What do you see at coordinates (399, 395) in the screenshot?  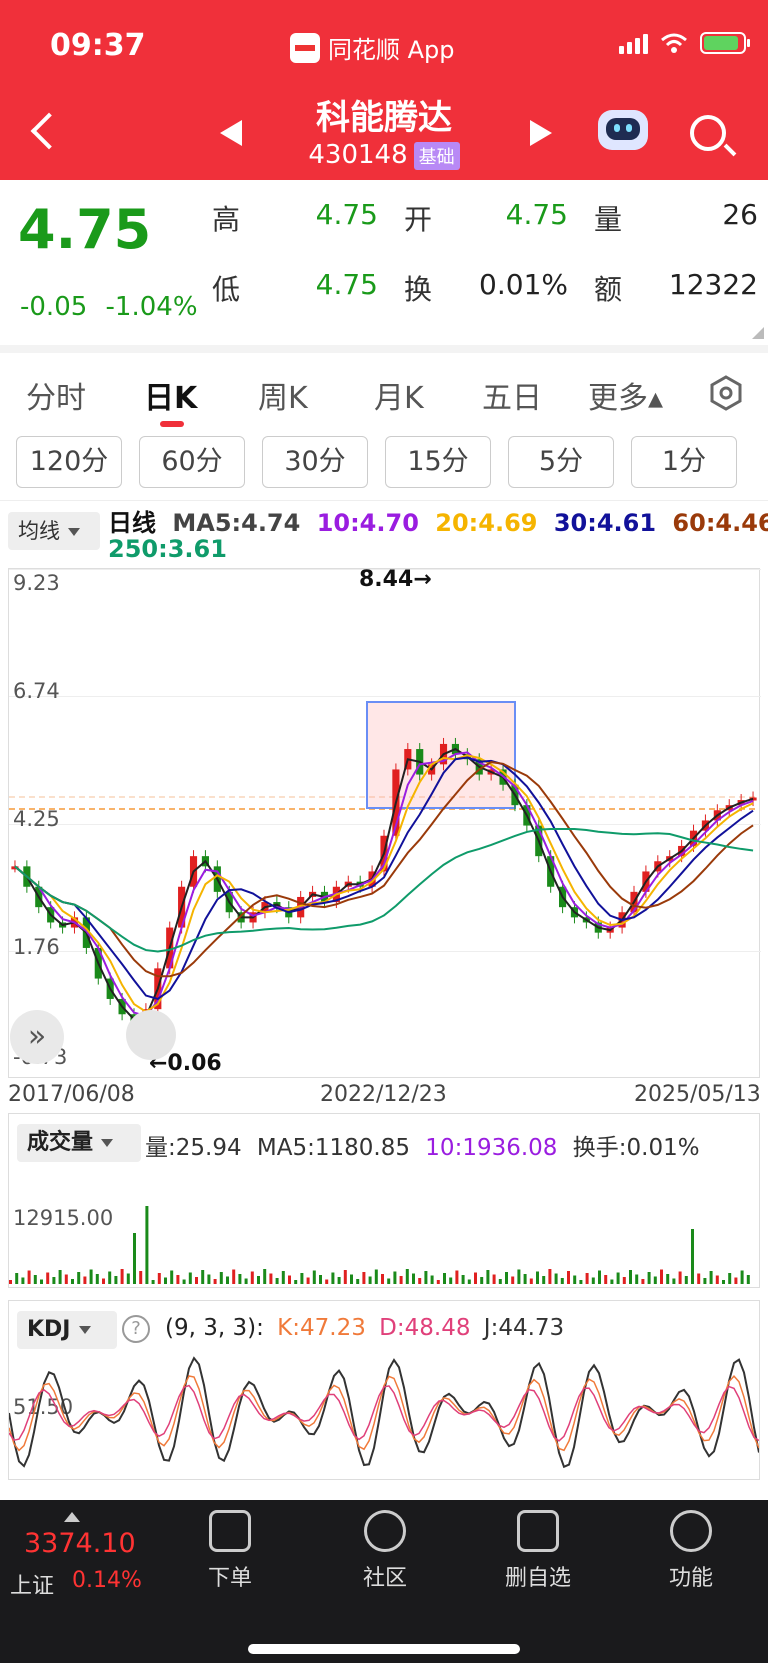 I see `tab-monthly-k: 月K` at bounding box center [399, 395].